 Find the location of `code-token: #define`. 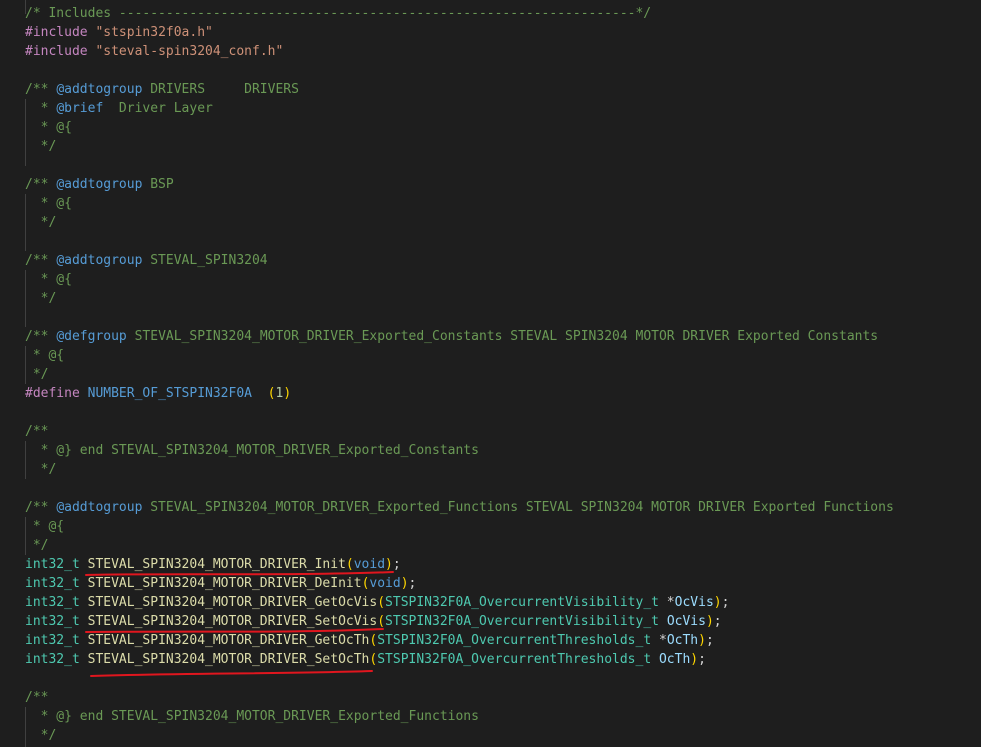

code-token: #define is located at coordinates (56, 393).